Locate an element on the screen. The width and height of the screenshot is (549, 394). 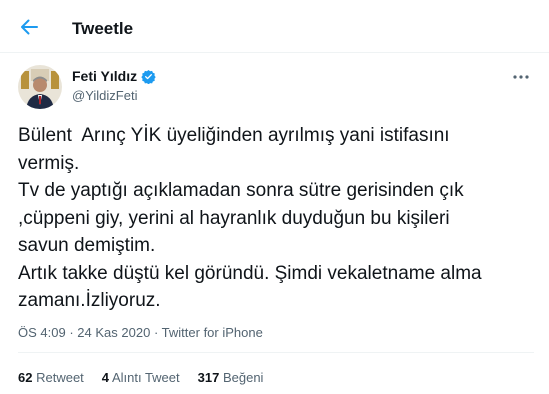
likes-stat: 317 Beğeni is located at coordinates (231, 378).